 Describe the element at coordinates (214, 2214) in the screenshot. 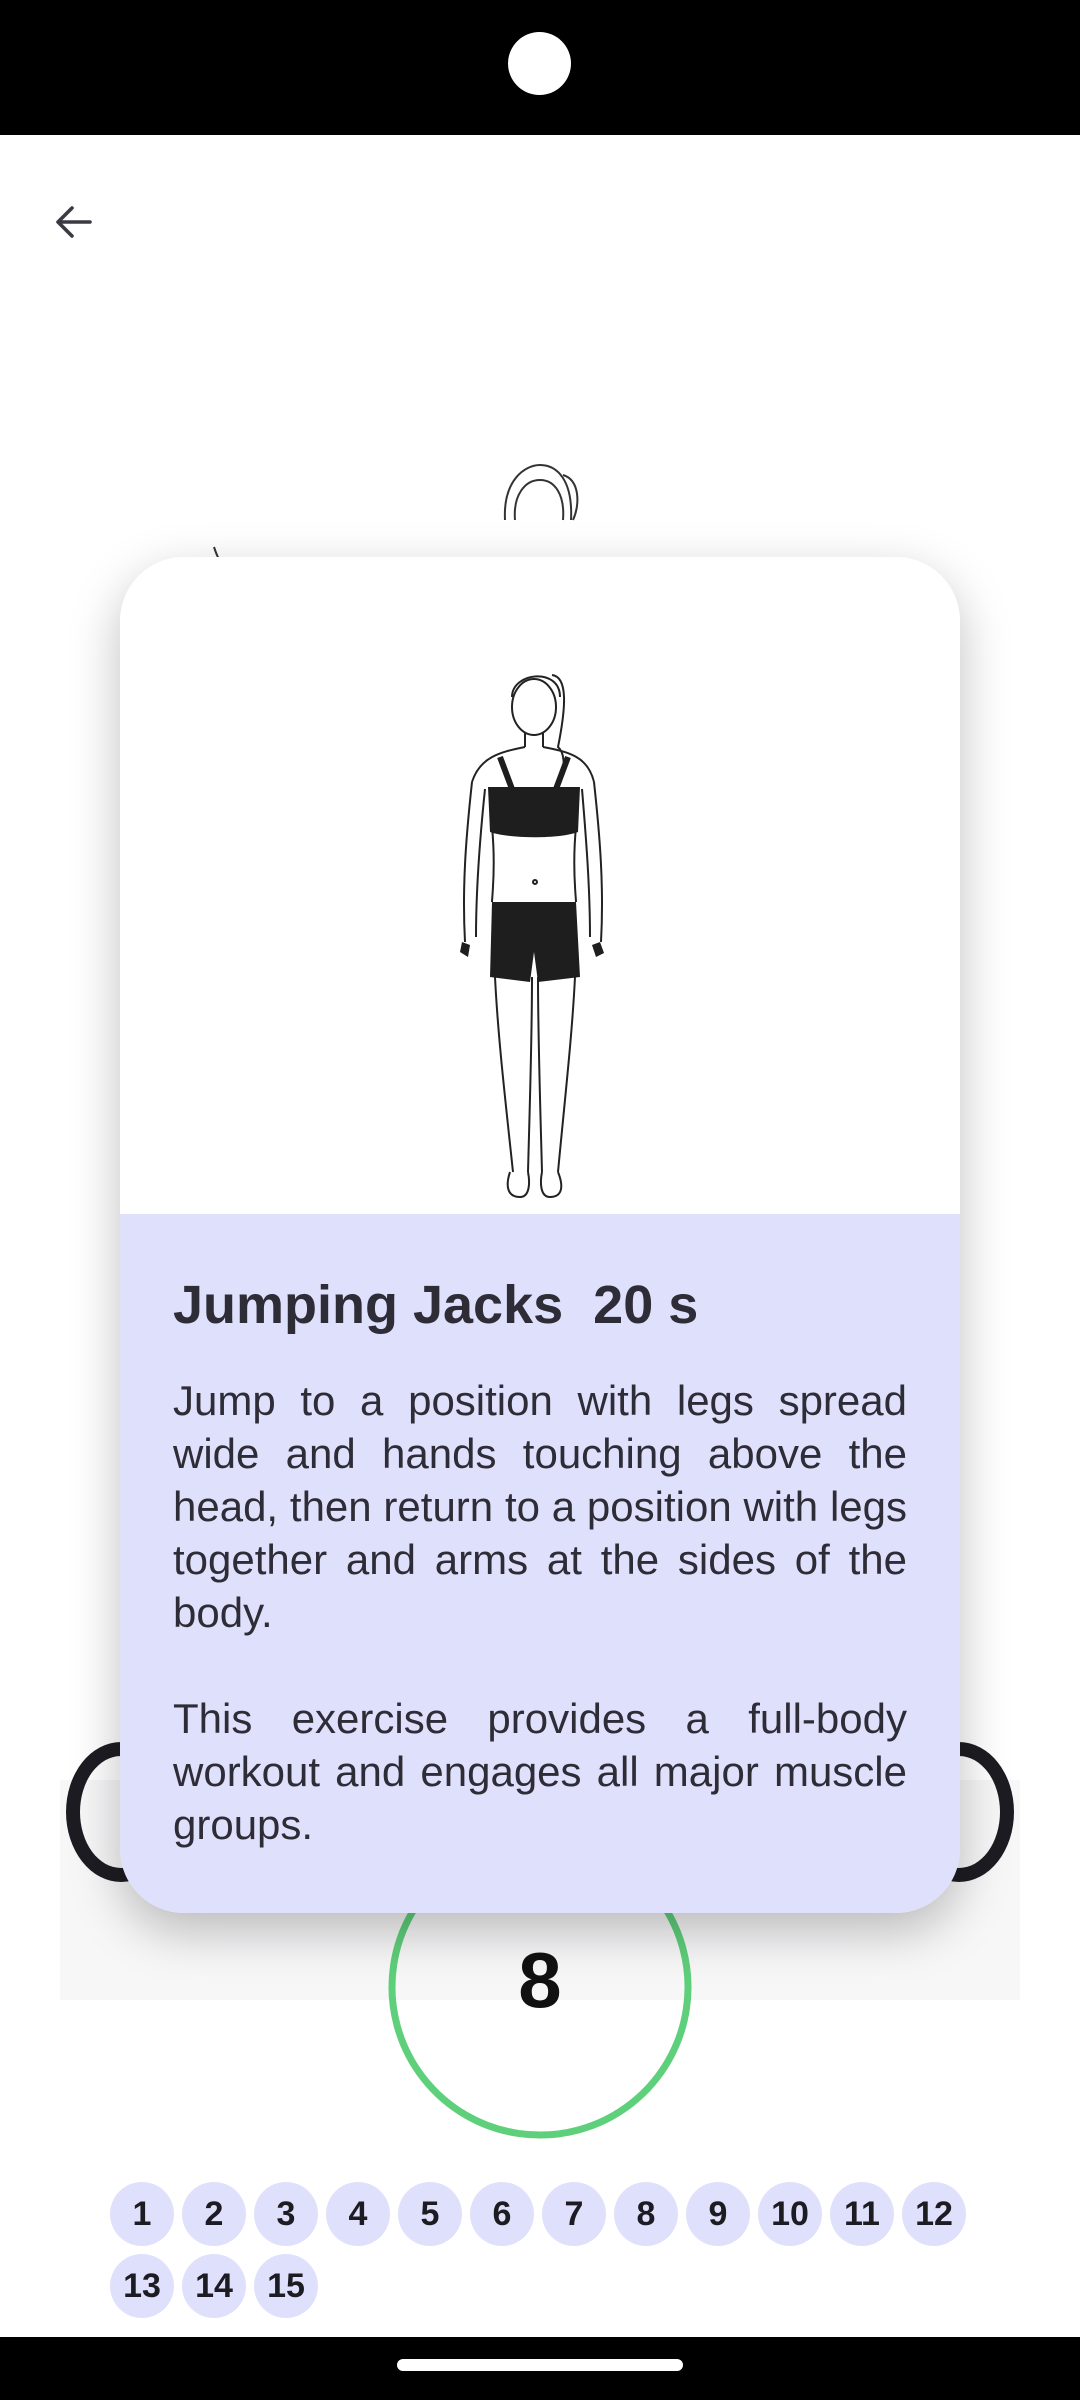

I see `step-indicator: 2` at that location.